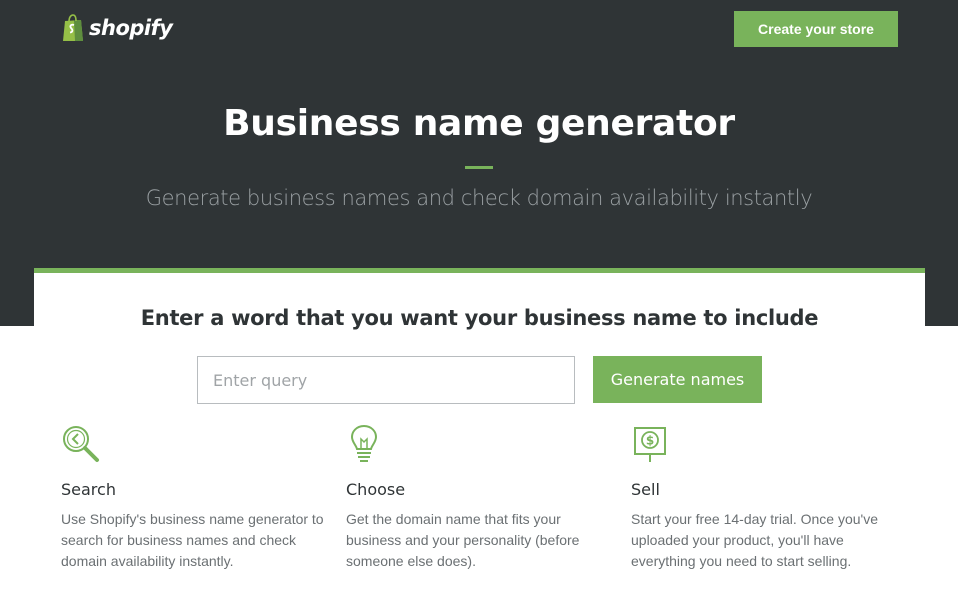 Image resolution: width=958 pixels, height=594 pixels. What do you see at coordinates (479, 123) in the screenshot?
I see `page-title: Business name generator` at bounding box center [479, 123].